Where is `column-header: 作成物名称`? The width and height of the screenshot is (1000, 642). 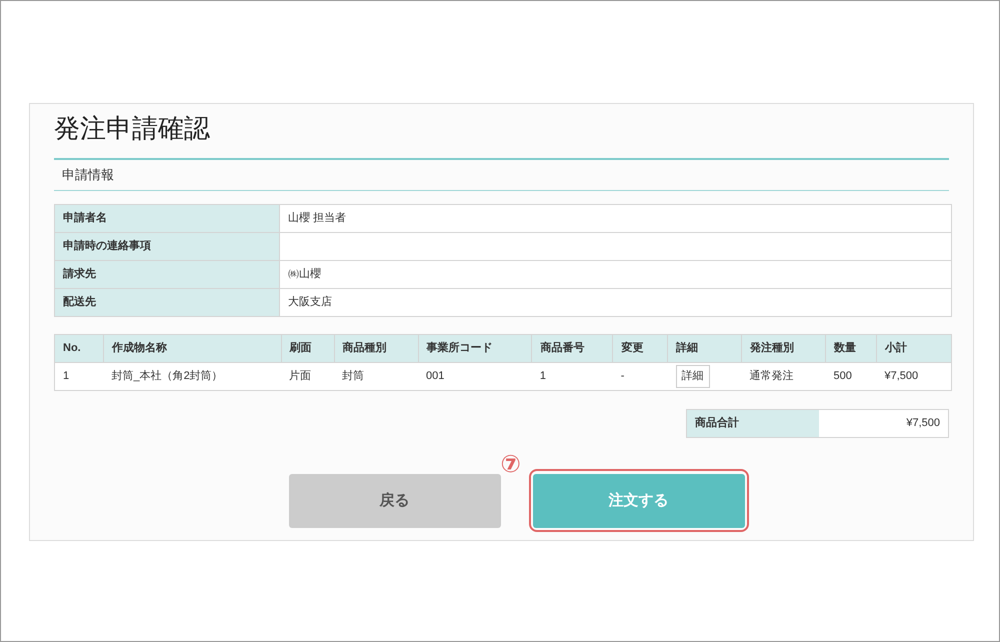 column-header: 作成物名称 is located at coordinates (192, 348).